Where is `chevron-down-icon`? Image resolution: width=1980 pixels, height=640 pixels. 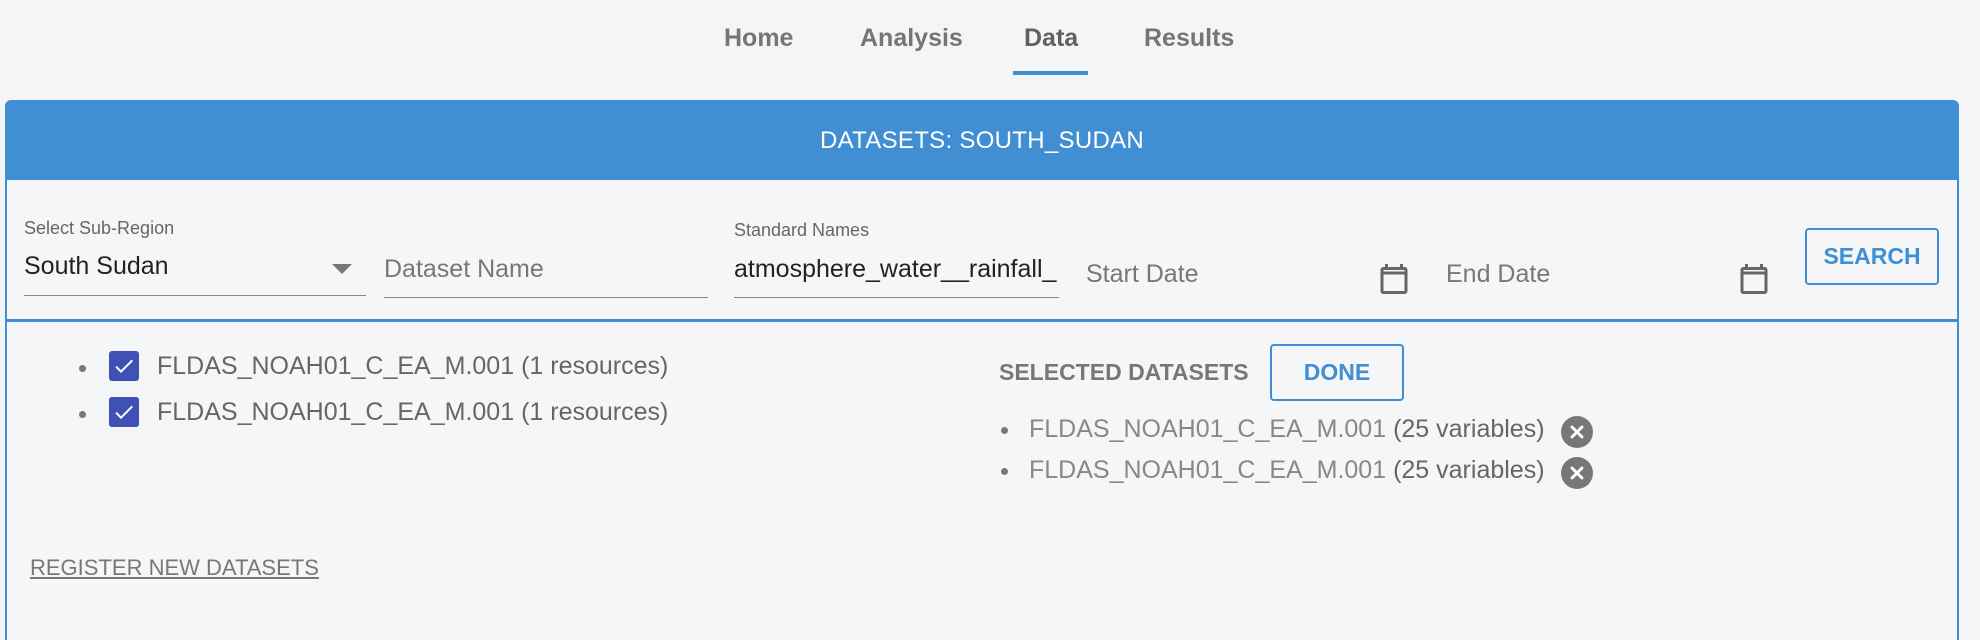 chevron-down-icon is located at coordinates (342, 269).